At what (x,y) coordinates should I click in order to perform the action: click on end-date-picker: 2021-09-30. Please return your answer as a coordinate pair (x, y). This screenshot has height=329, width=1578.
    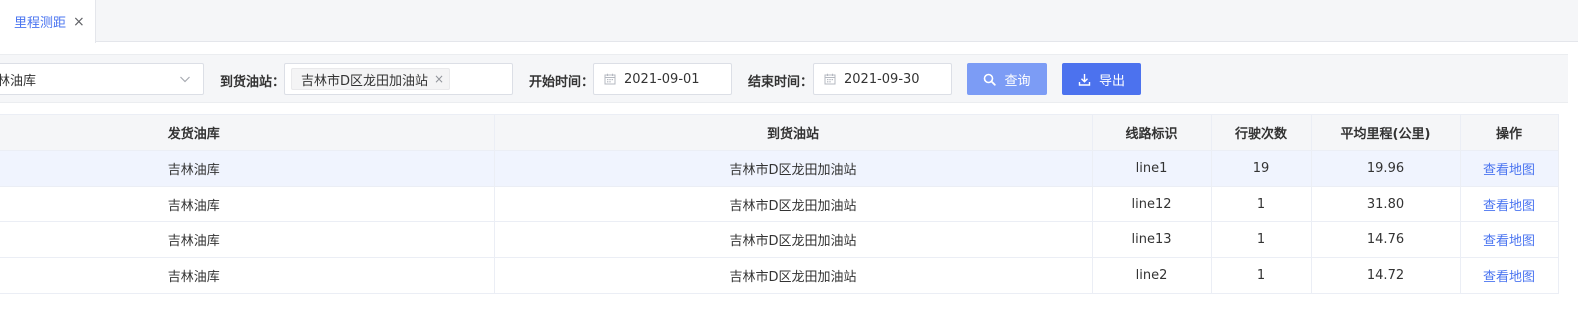
    Looking at the image, I should click on (882, 79).